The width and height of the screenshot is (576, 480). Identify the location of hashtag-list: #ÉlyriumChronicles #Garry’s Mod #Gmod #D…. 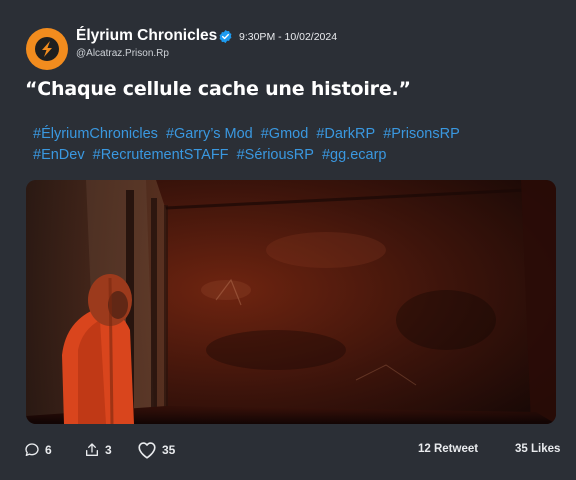
(293, 145).